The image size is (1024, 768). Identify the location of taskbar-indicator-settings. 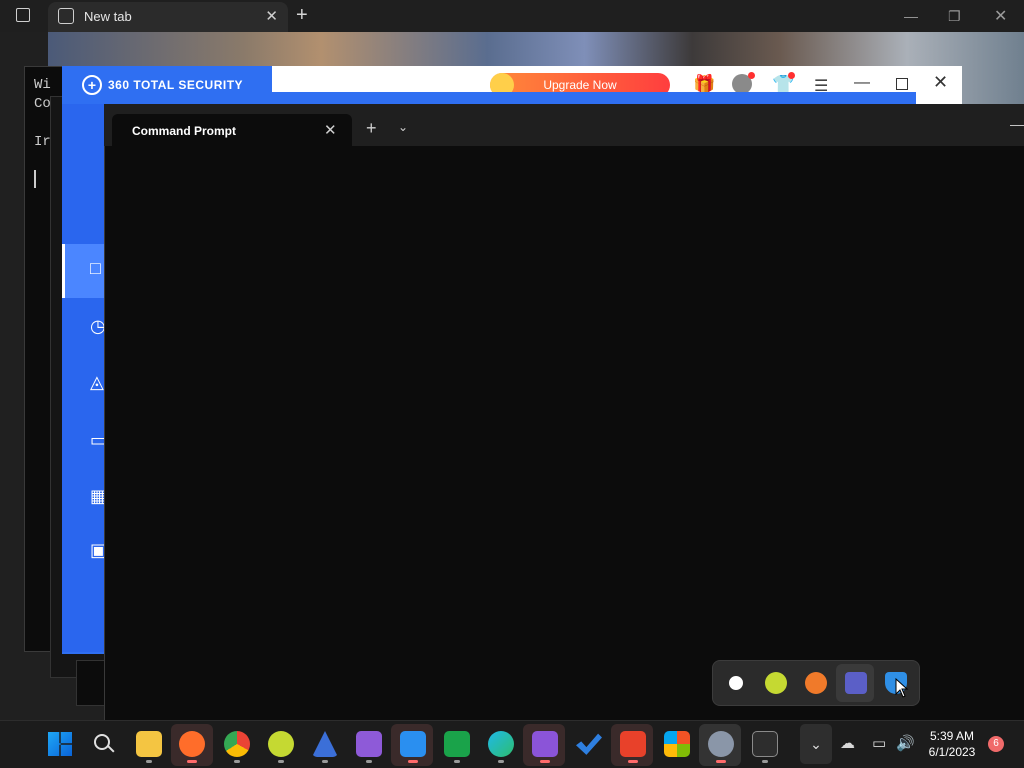
(721, 761).